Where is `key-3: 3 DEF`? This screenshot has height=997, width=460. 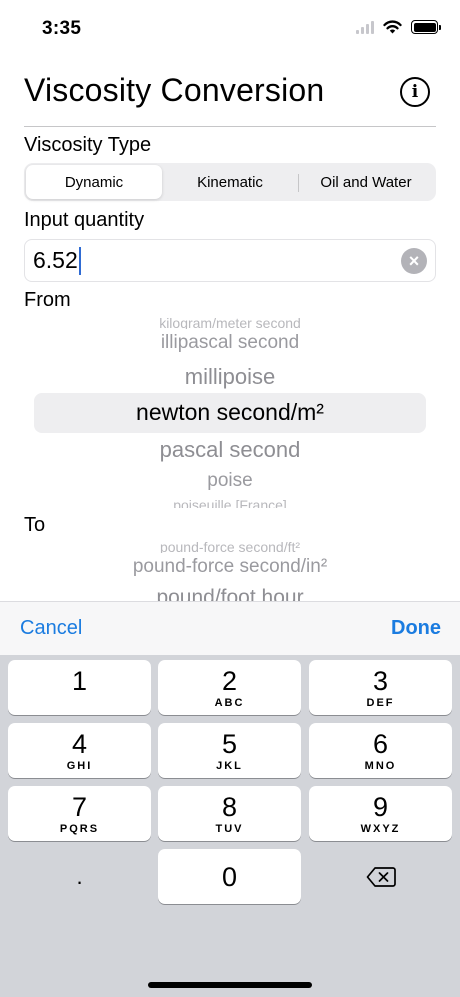
key-3: 3 DEF is located at coordinates (380, 687).